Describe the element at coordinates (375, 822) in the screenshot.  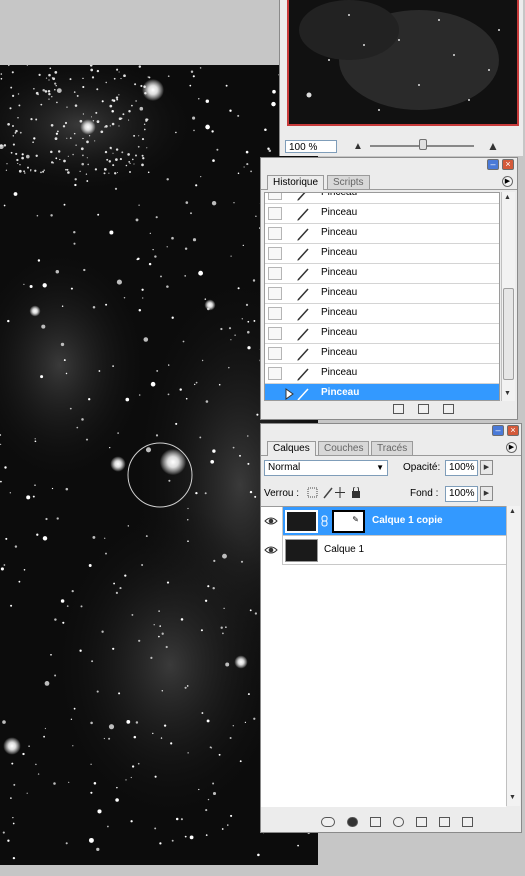
I see `add-mask-icon` at that location.